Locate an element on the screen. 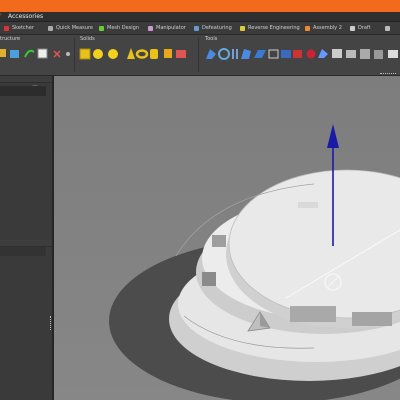 The image size is (400, 400). folder-icon is located at coordinates (3, 53).